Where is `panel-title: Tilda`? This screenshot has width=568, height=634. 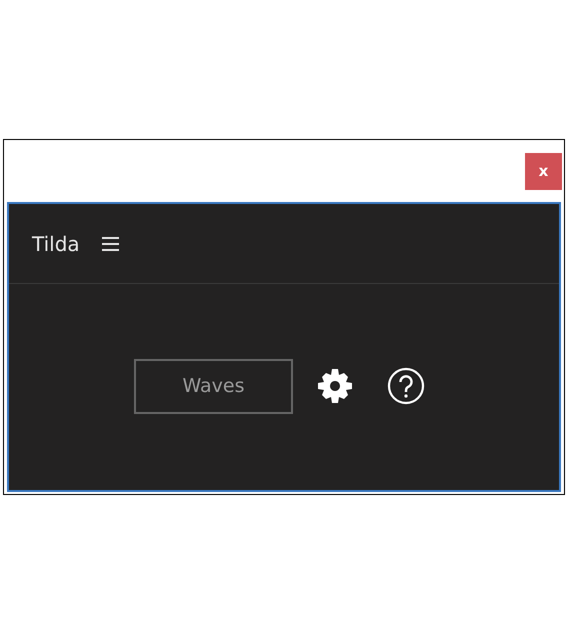 panel-title: Tilda is located at coordinates (56, 244).